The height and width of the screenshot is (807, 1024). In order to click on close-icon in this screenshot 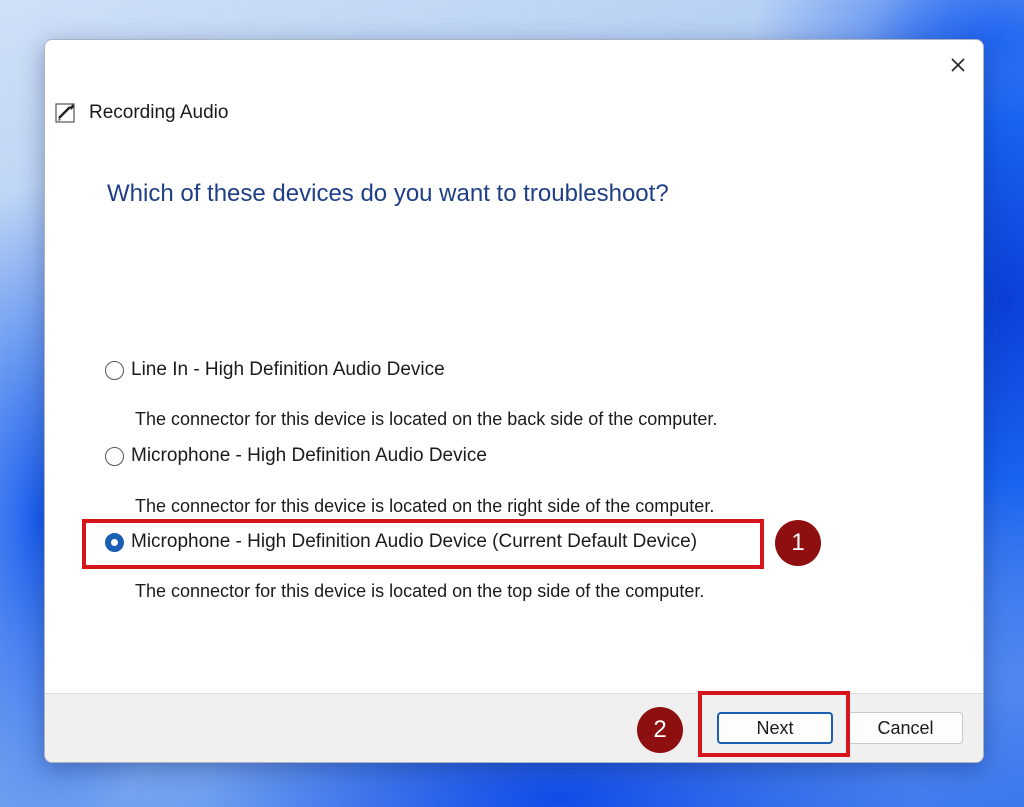, I will do `click(958, 65)`.